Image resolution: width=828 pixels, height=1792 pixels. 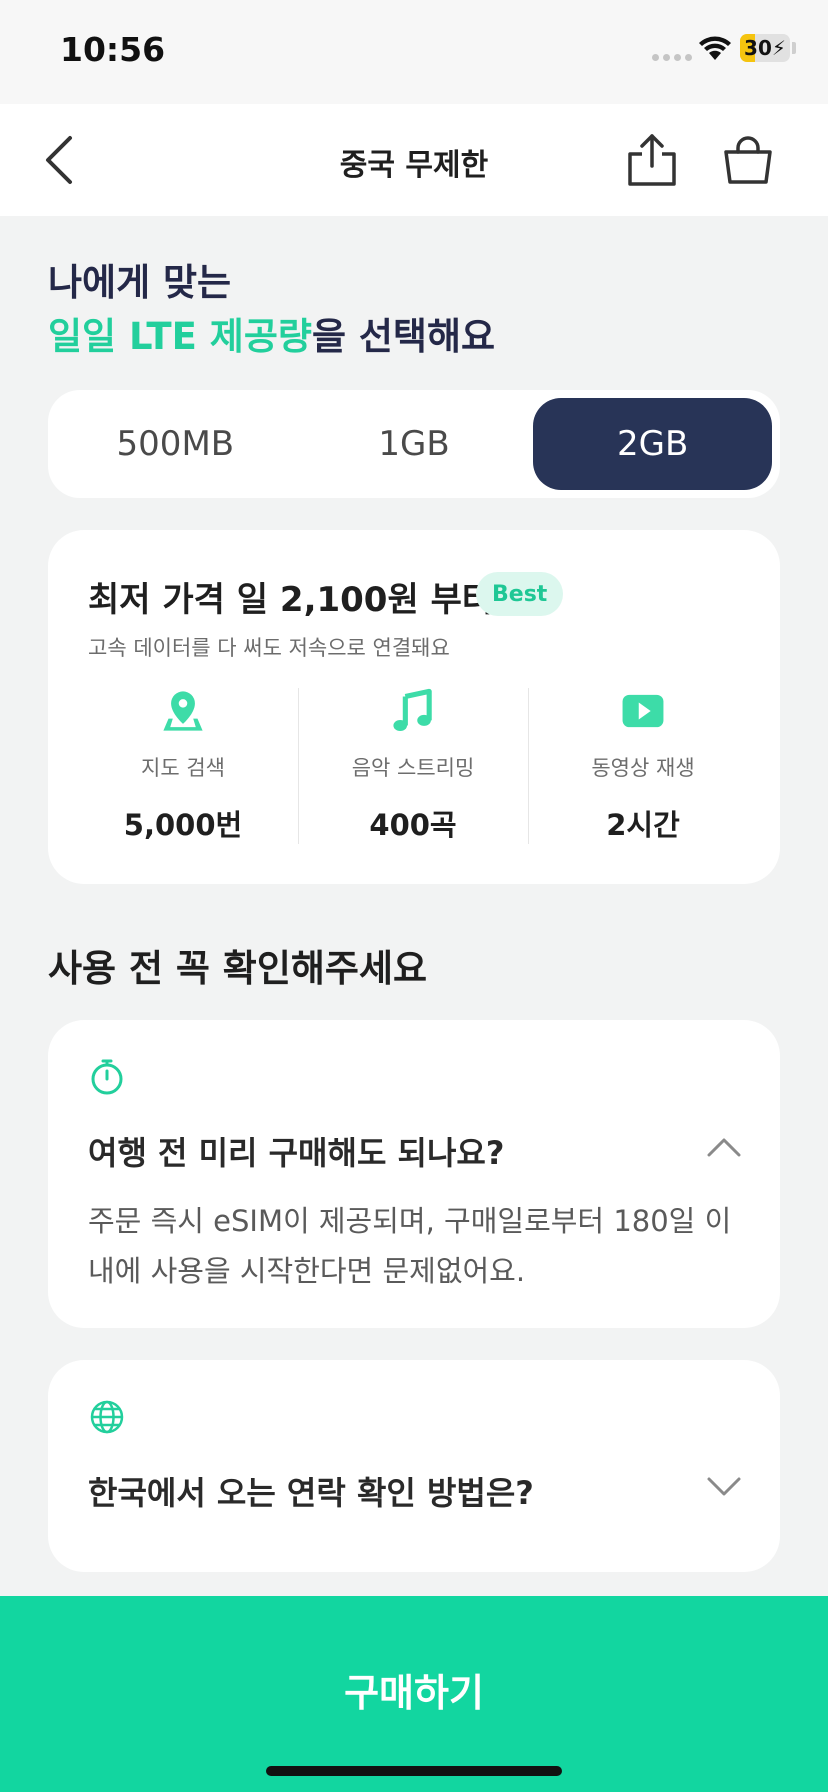 What do you see at coordinates (140, 282) in the screenshot?
I see `headline-line1: 나에게 맞는` at bounding box center [140, 282].